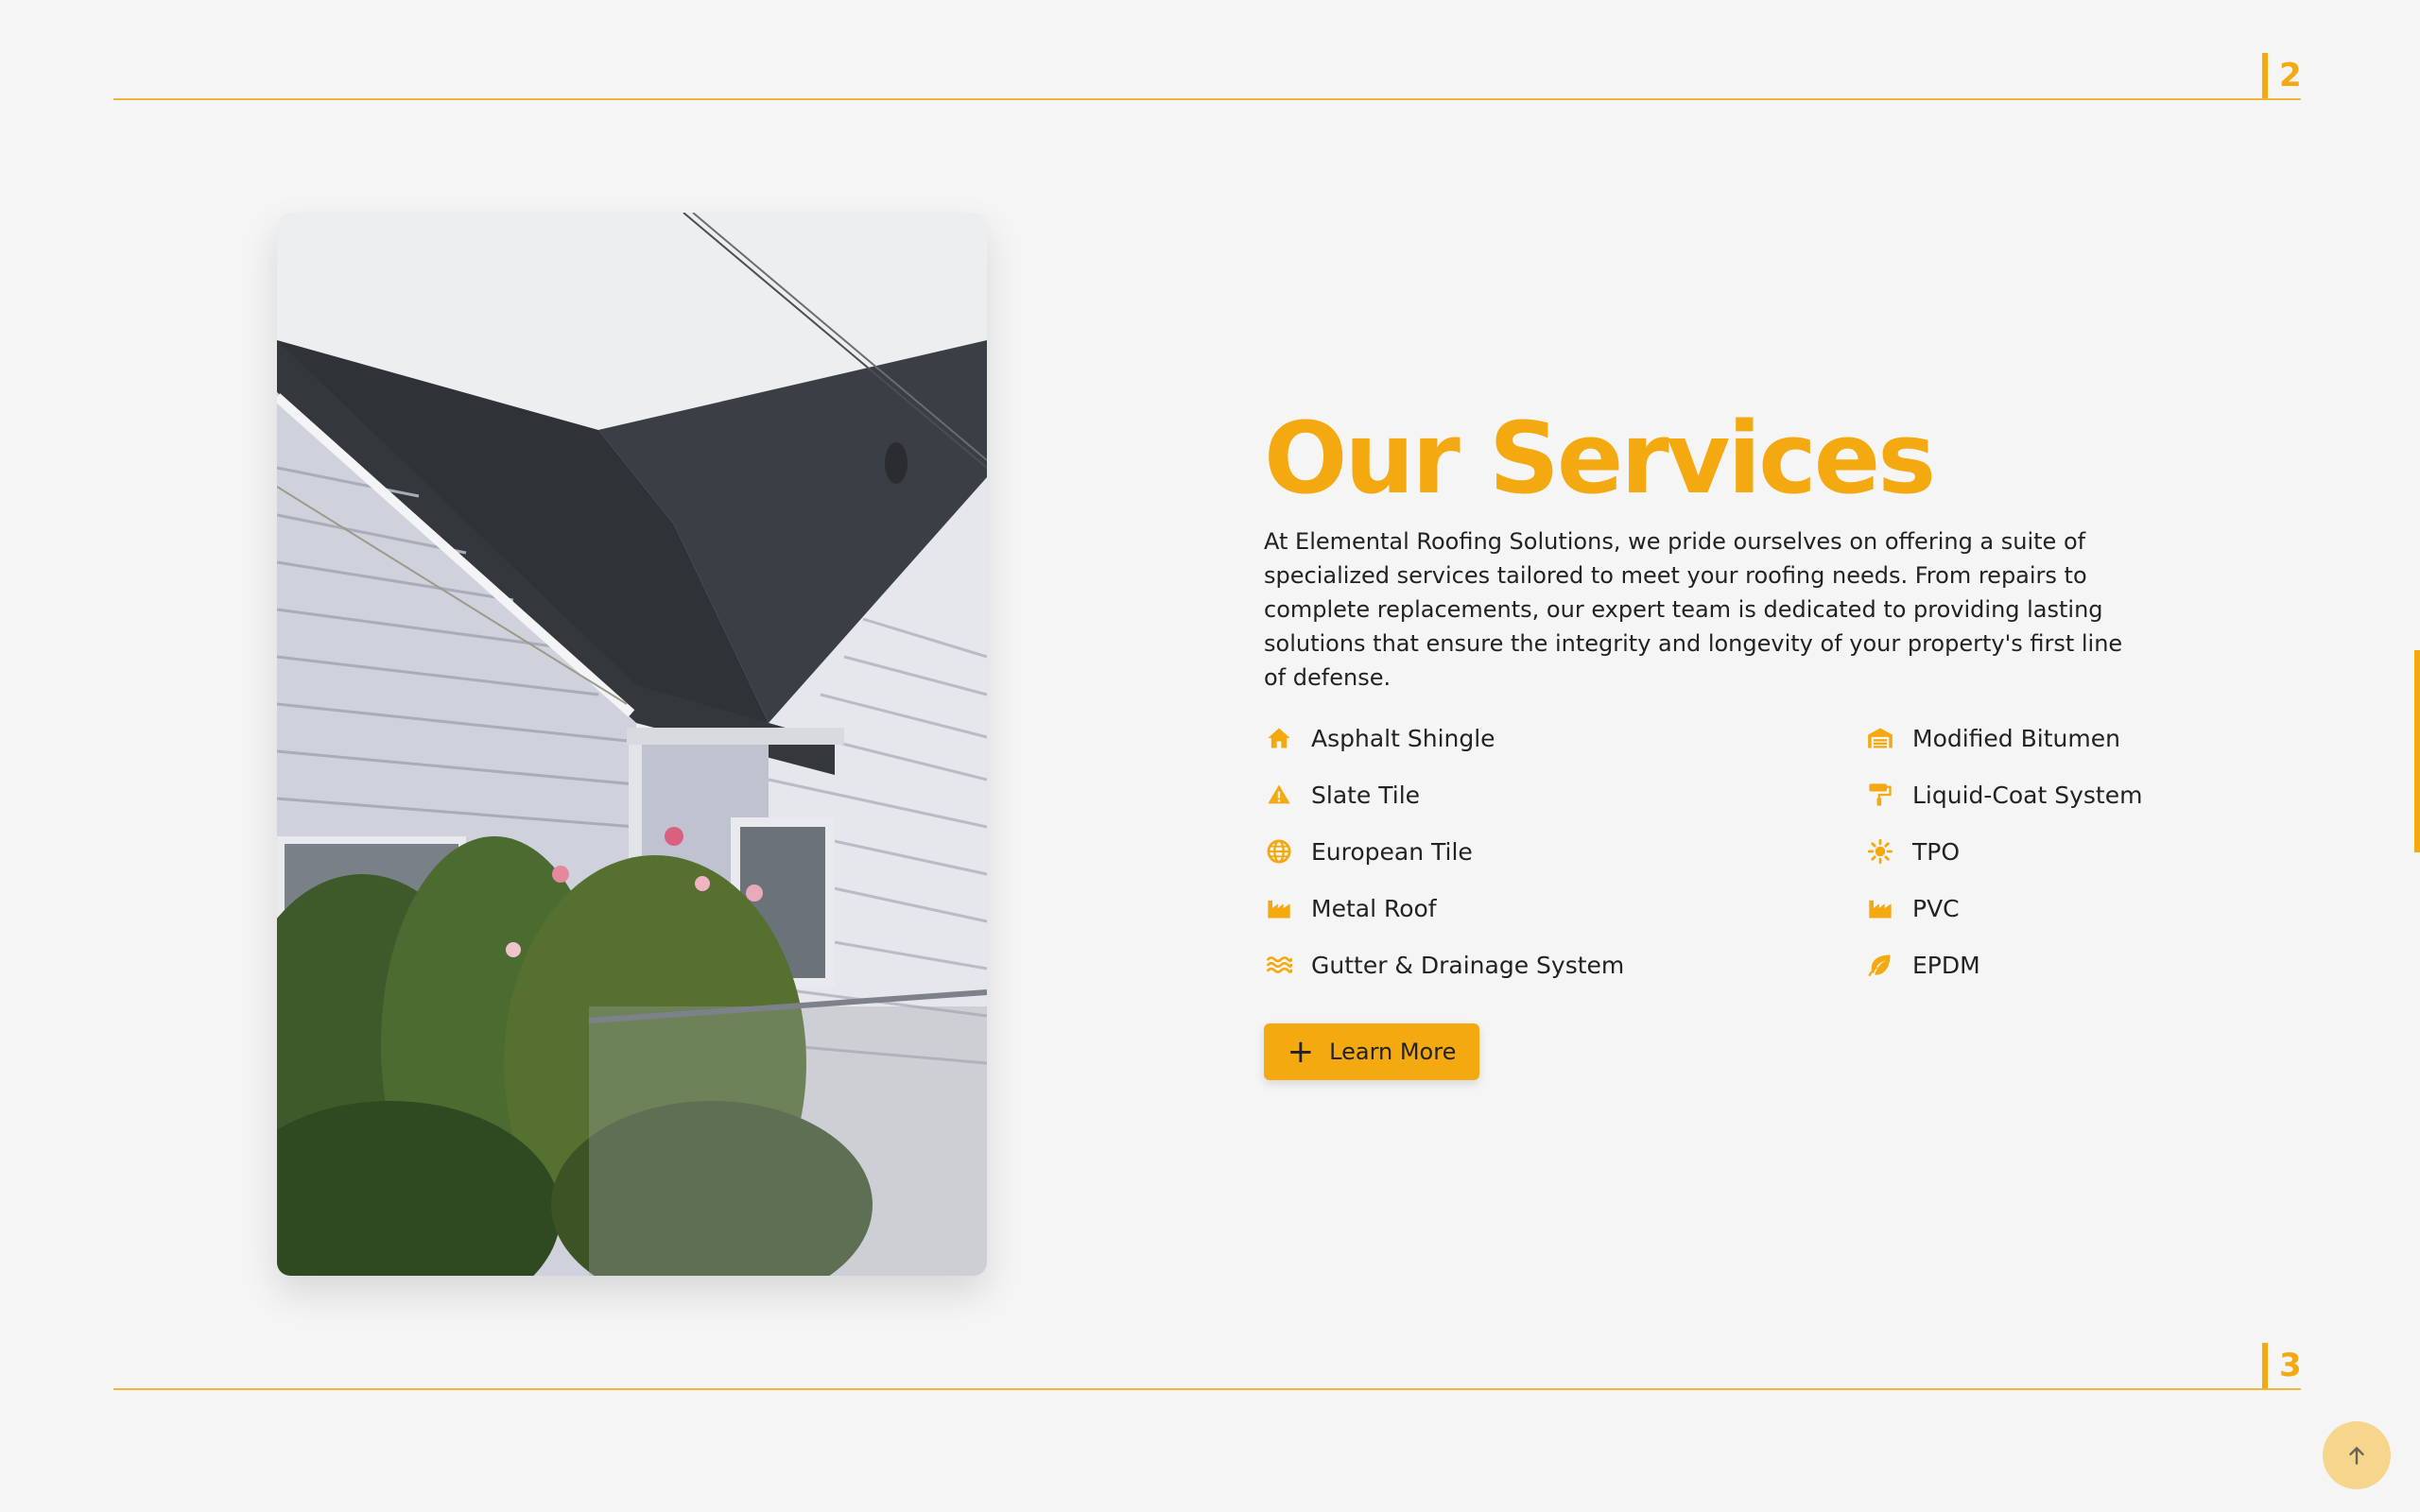 The width and height of the screenshot is (2420, 1512). Describe the element at coordinates (1393, 1052) in the screenshot. I see `learn-more-label: Learn More` at that location.